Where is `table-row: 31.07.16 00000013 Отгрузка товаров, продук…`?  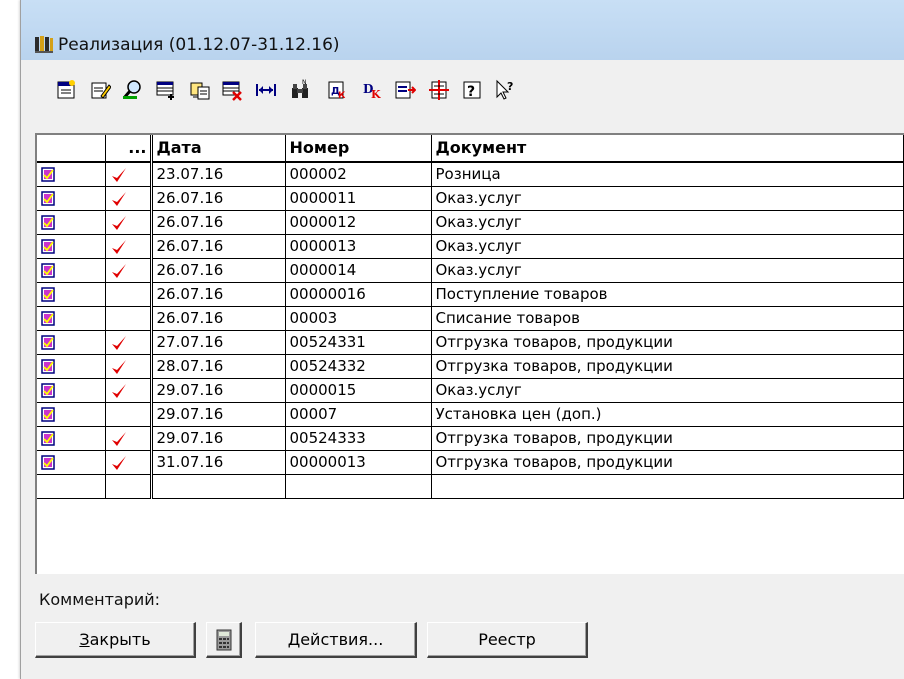
table-row: 31.07.16 00000013 Отгрузка товаров, продук… is located at coordinates (470, 462).